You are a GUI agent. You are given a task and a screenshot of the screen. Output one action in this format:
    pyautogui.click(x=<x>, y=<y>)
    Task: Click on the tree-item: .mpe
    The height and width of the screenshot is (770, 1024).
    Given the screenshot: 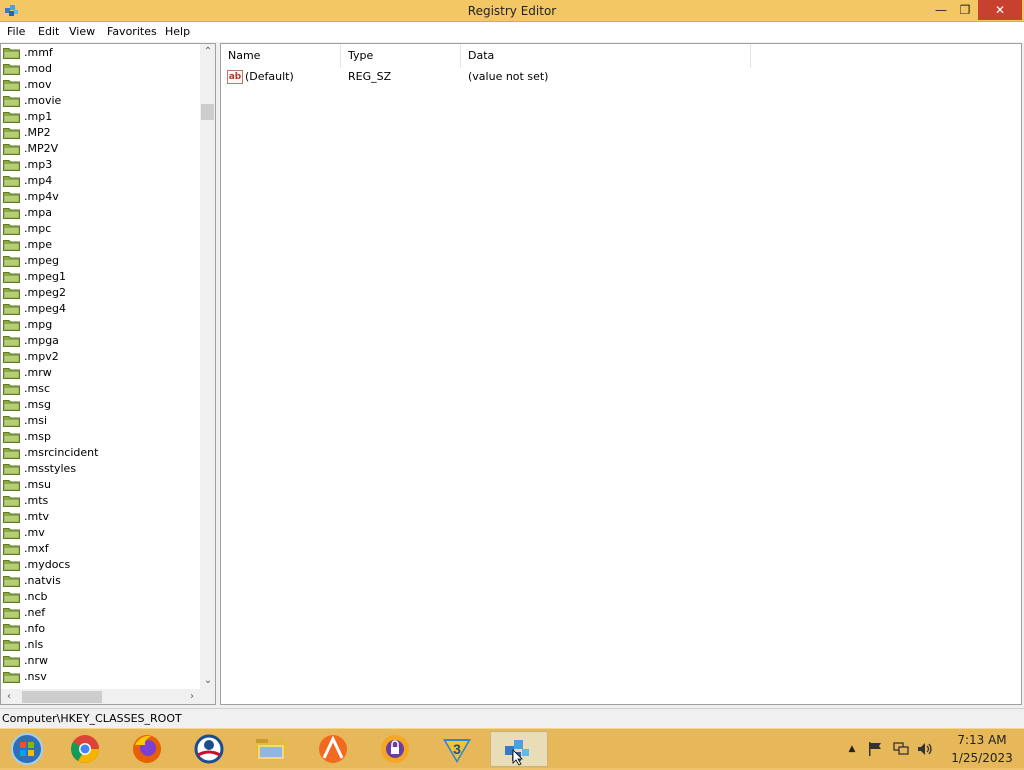 What is the action you would take?
    pyautogui.click(x=101, y=245)
    